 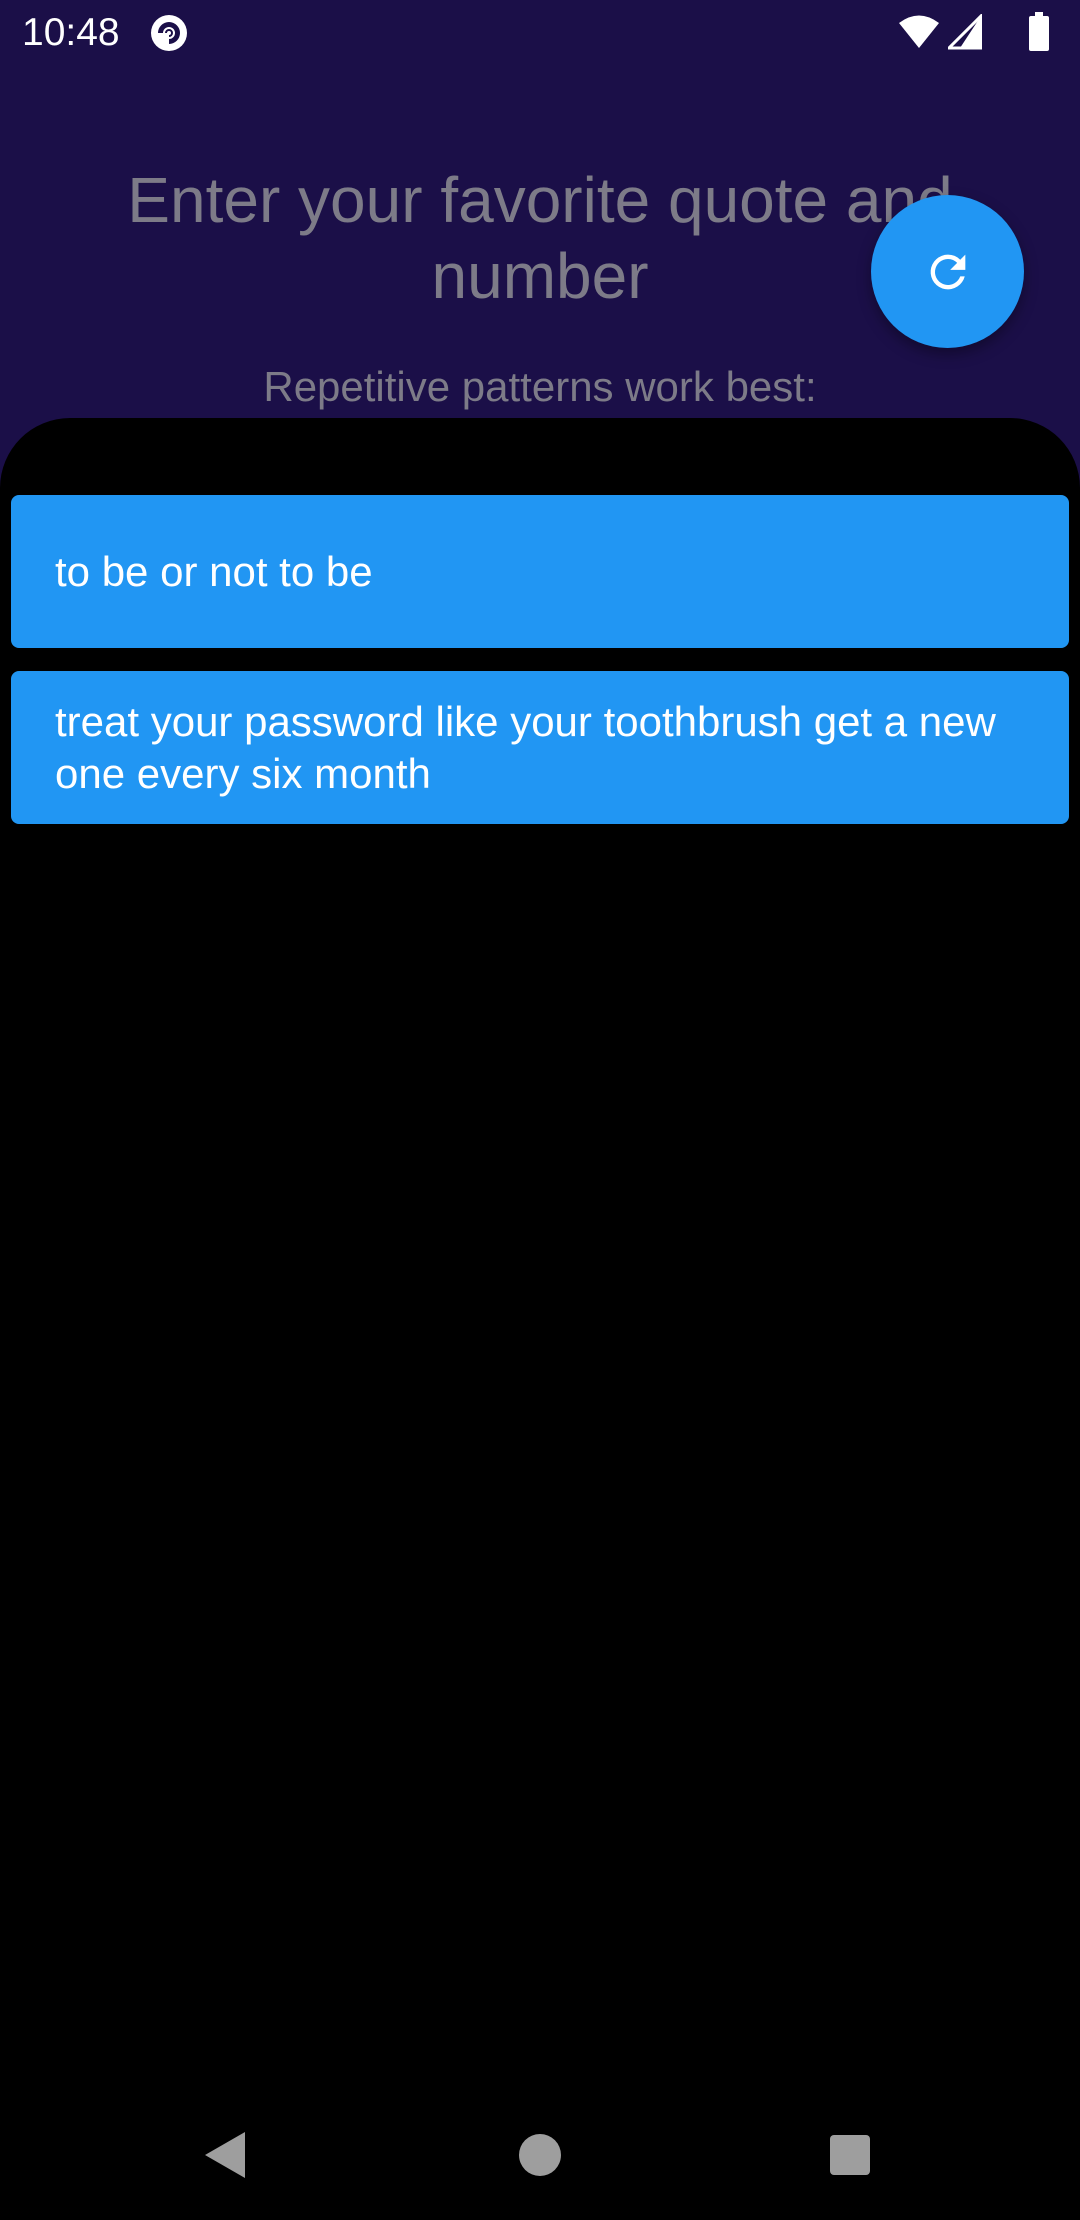 What do you see at coordinates (919, 31) in the screenshot?
I see `wifi-icon` at bounding box center [919, 31].